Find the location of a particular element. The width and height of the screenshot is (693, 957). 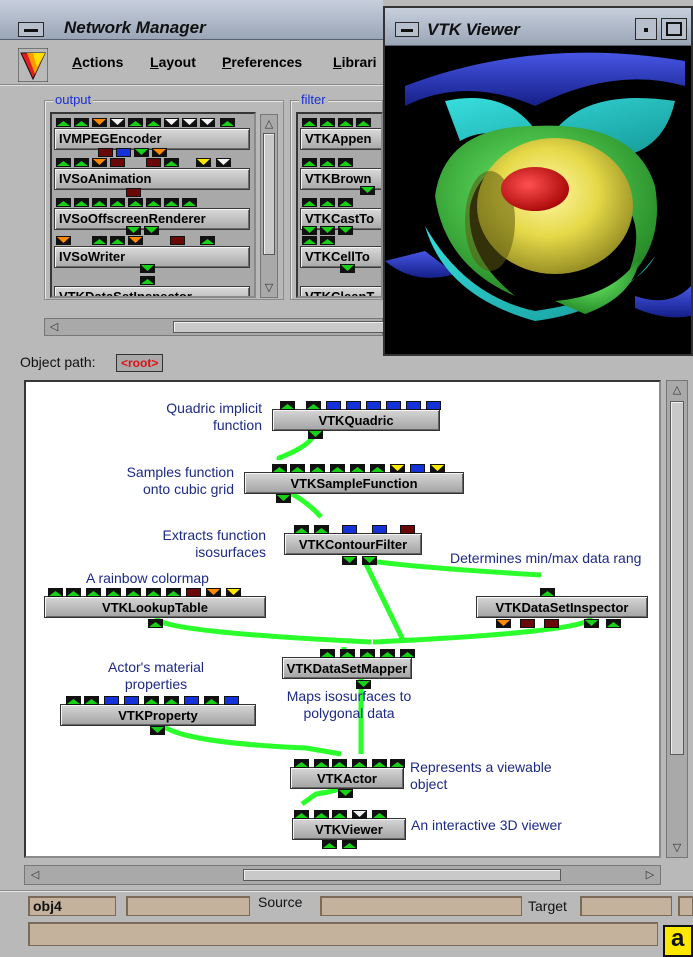

target-label: Target is located at coordinates (547, 906).